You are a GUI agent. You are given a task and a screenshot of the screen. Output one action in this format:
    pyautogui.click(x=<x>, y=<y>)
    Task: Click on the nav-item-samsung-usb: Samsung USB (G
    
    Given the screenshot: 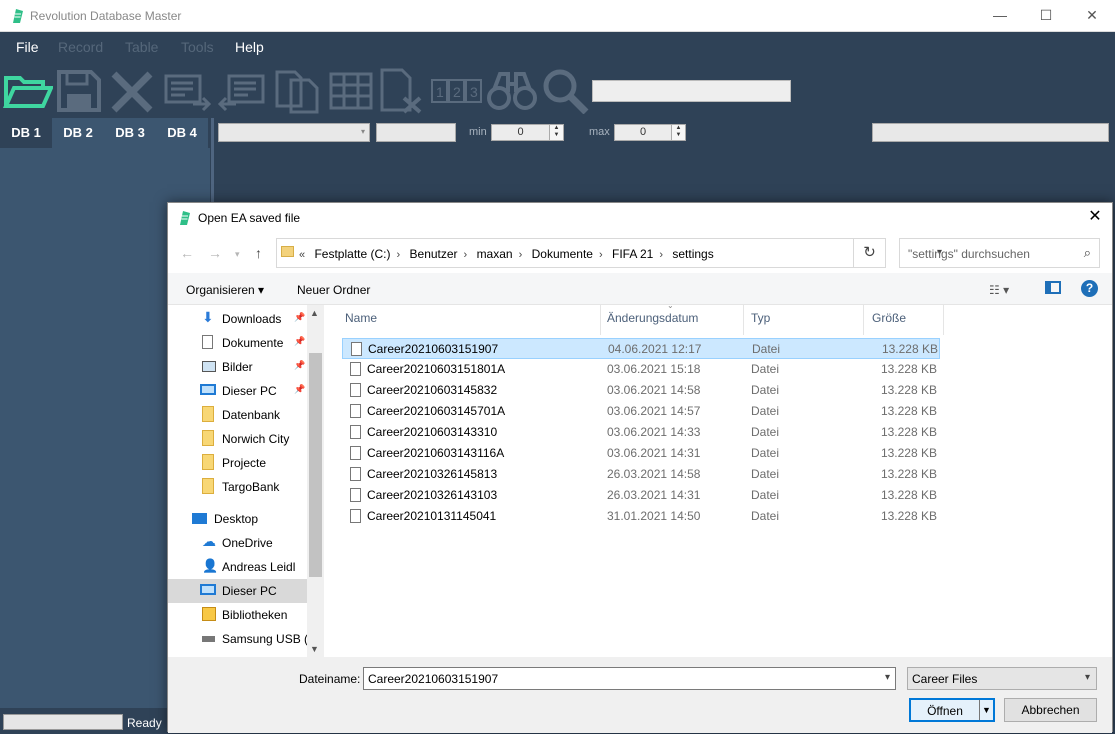 What is the action you would take?
    pyautogui.click(x=237, y=639)
    